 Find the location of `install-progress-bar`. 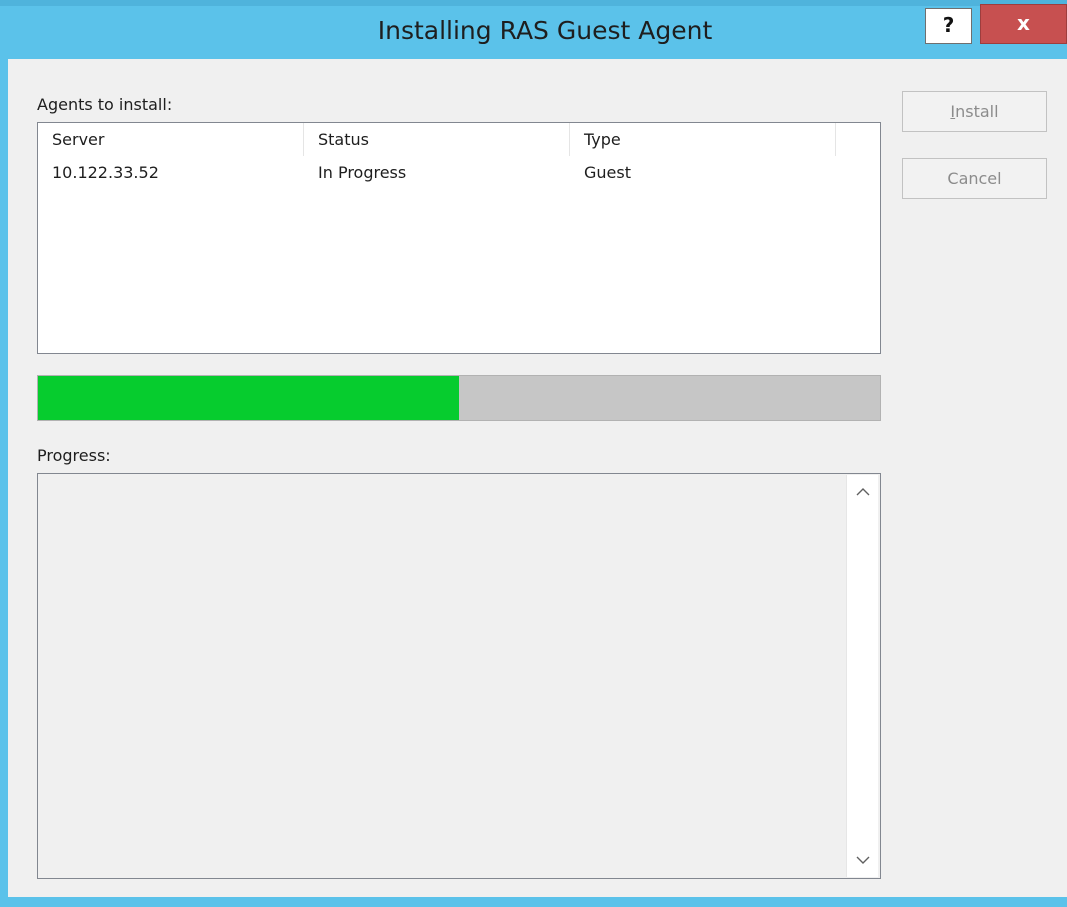

install-progress-bar is located at coordinates (459, 398).